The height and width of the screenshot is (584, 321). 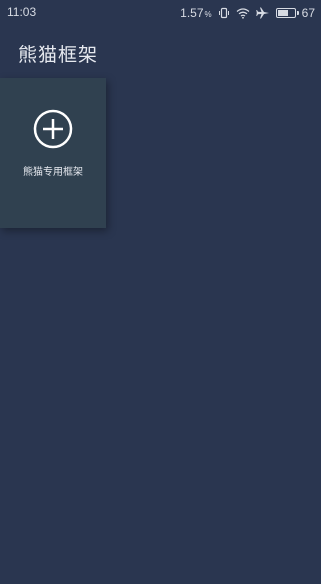 I want to click on vibrate-icon, so click(x=224, y=13).